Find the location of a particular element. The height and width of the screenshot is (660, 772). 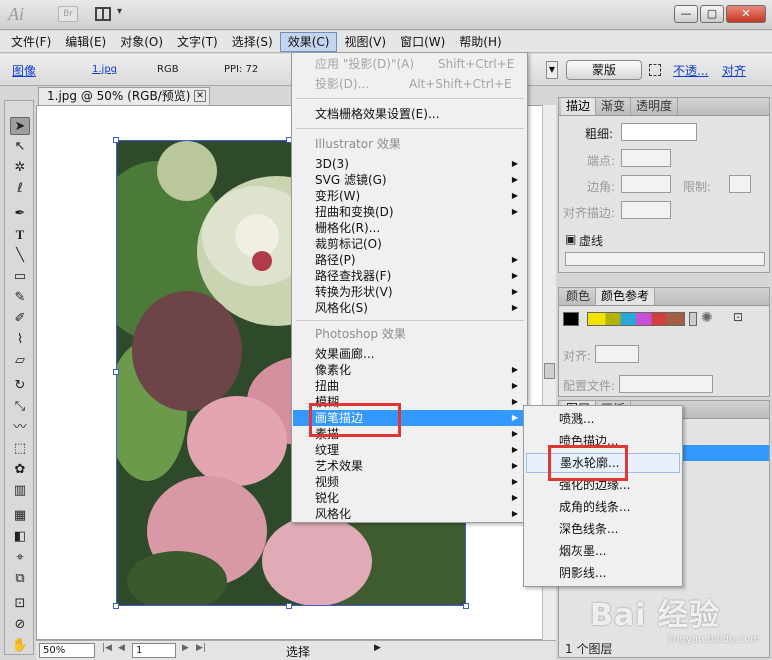

cap-buttons is located at coordinates (646, 158).